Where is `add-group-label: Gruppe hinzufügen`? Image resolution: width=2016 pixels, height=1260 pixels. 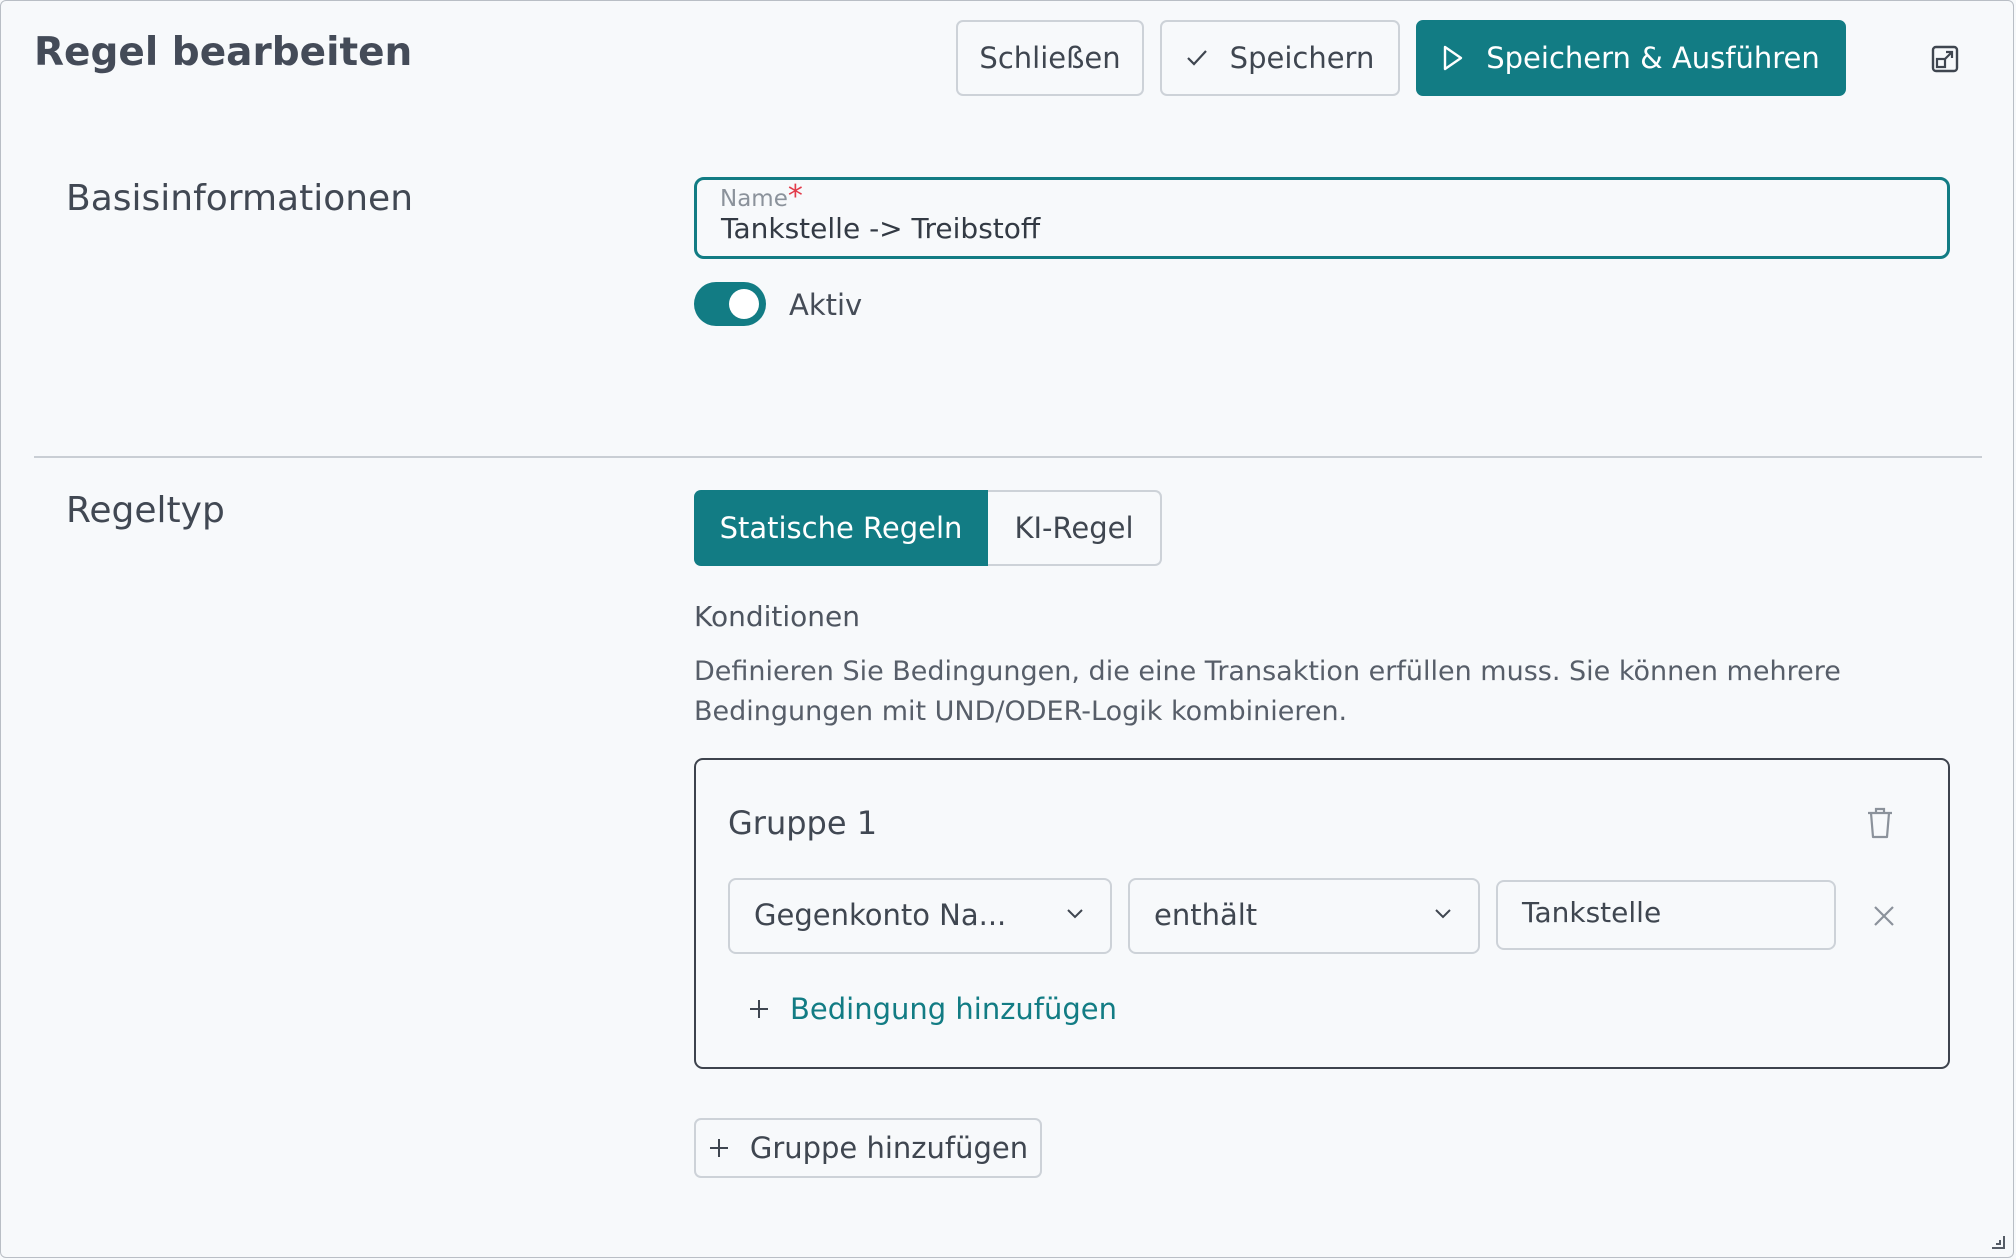
add-group-label: Gruppe hinzufügen is located at coordinates (889, 1148).